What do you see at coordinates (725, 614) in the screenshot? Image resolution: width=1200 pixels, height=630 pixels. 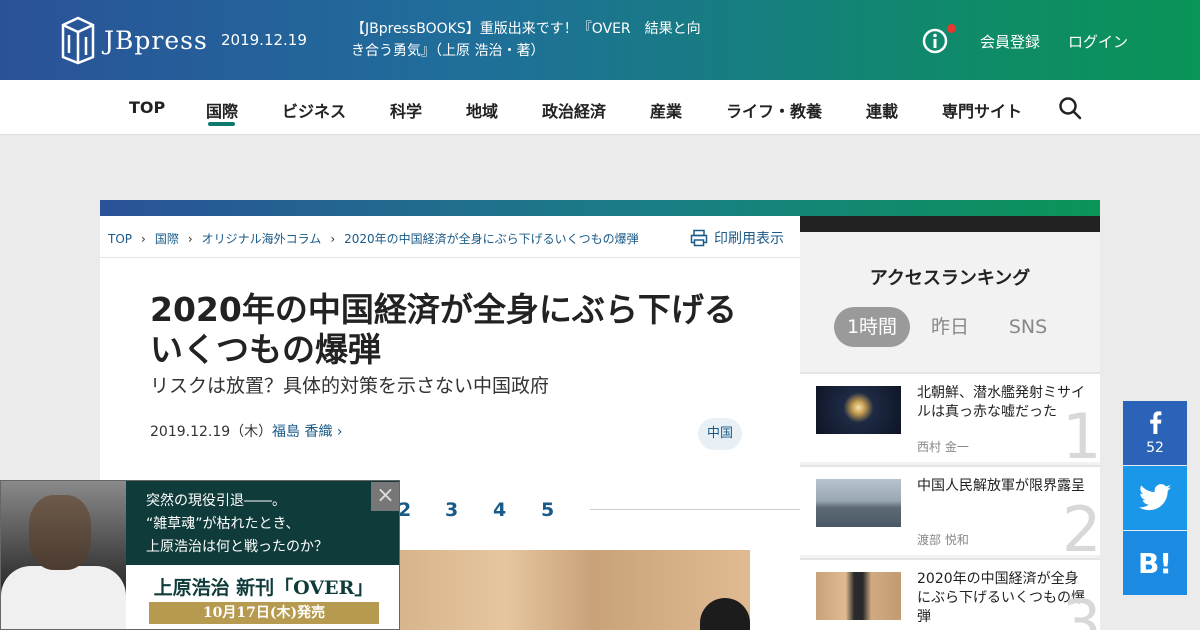 I see `photo-subject` at bounding box center [725, 614].